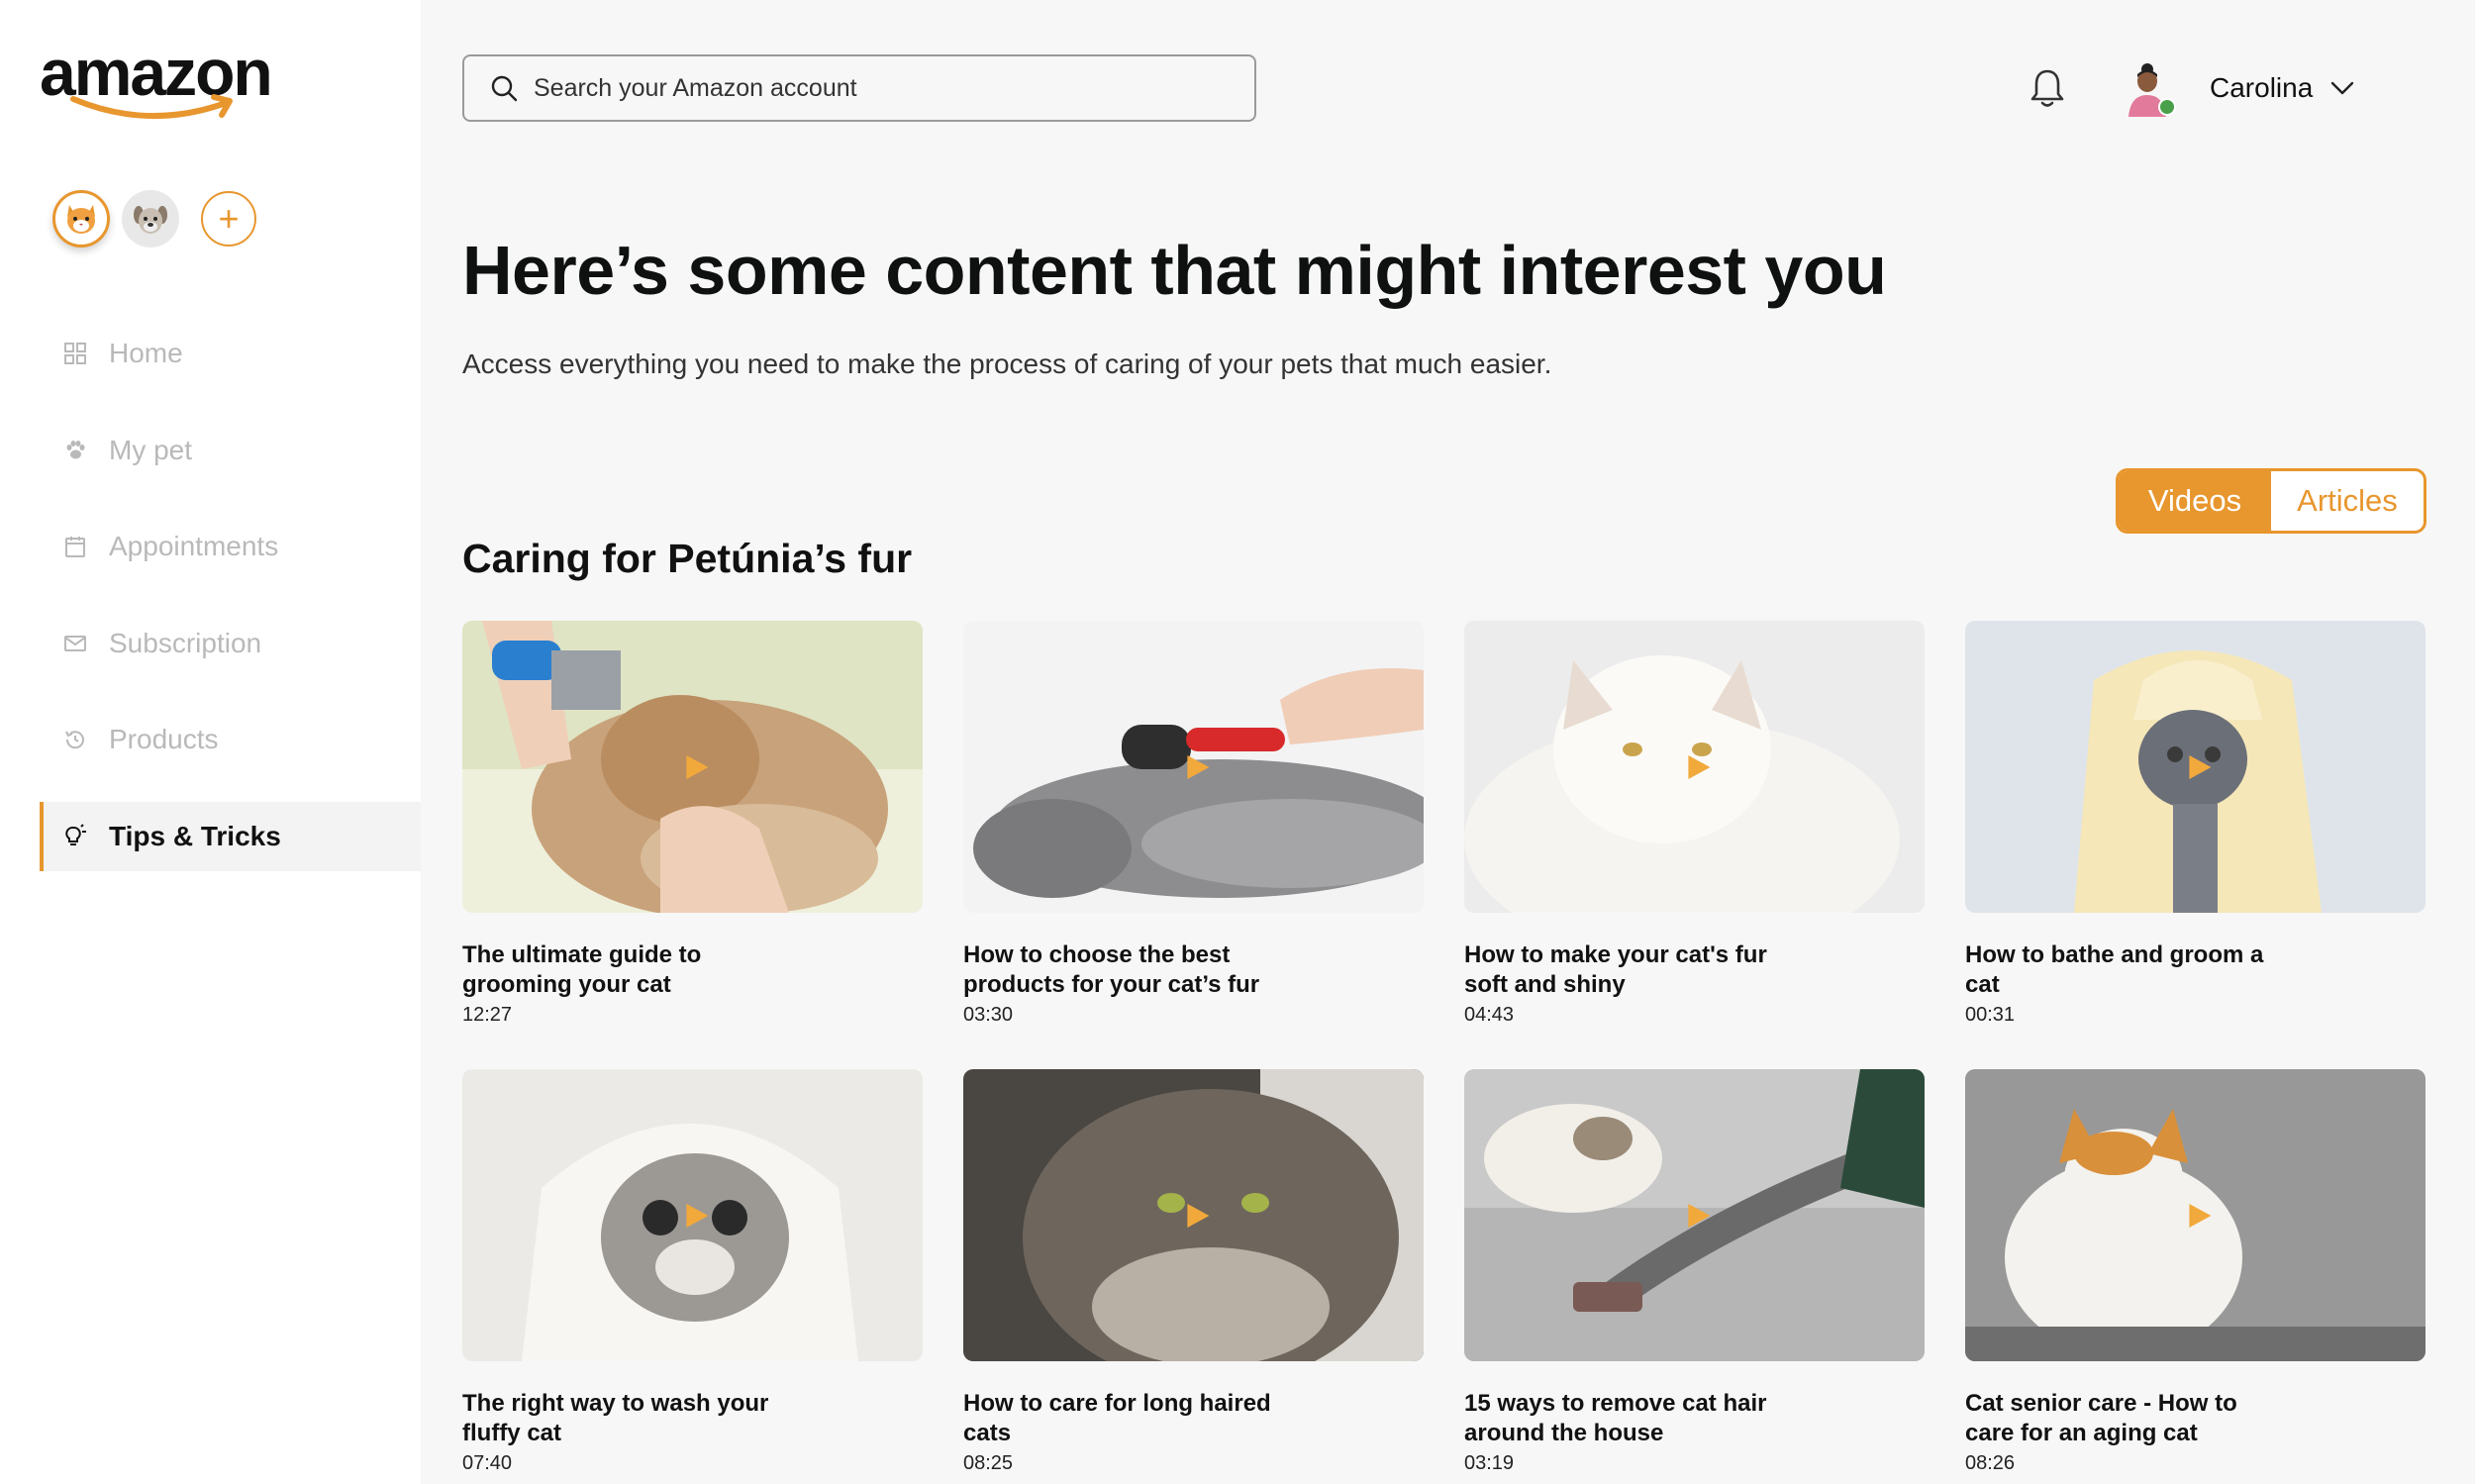 This screenshot has height=1484, width=2475. Describe the element at coordinates (2128, 970) in the screenshot. I see `video-title: How to bathe and groom a cat` at that location.